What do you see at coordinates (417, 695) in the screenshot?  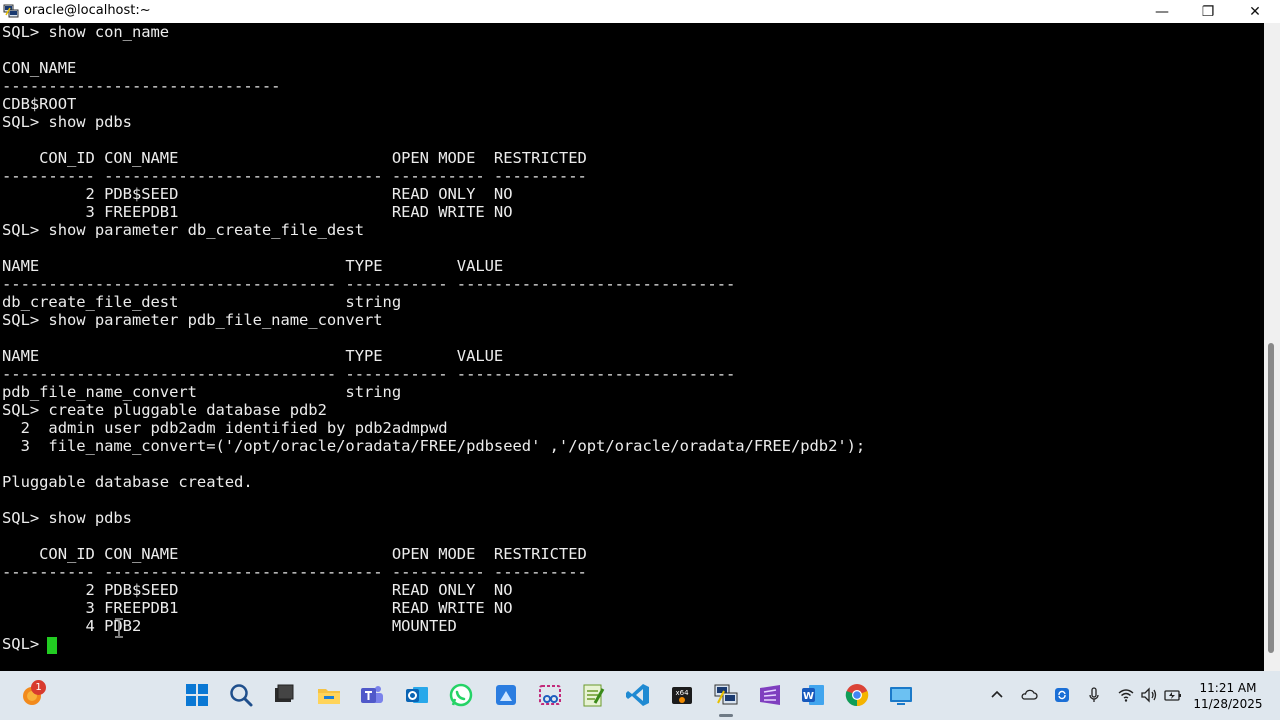 I see `outlook-icon` at bounding box center [417, 695].